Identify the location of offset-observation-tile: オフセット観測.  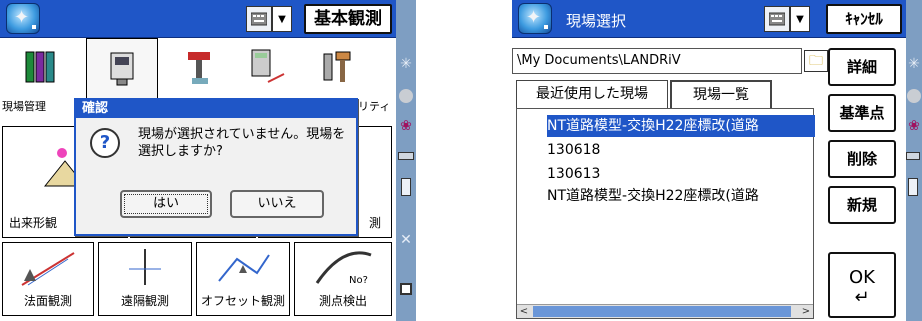
(243, 279).